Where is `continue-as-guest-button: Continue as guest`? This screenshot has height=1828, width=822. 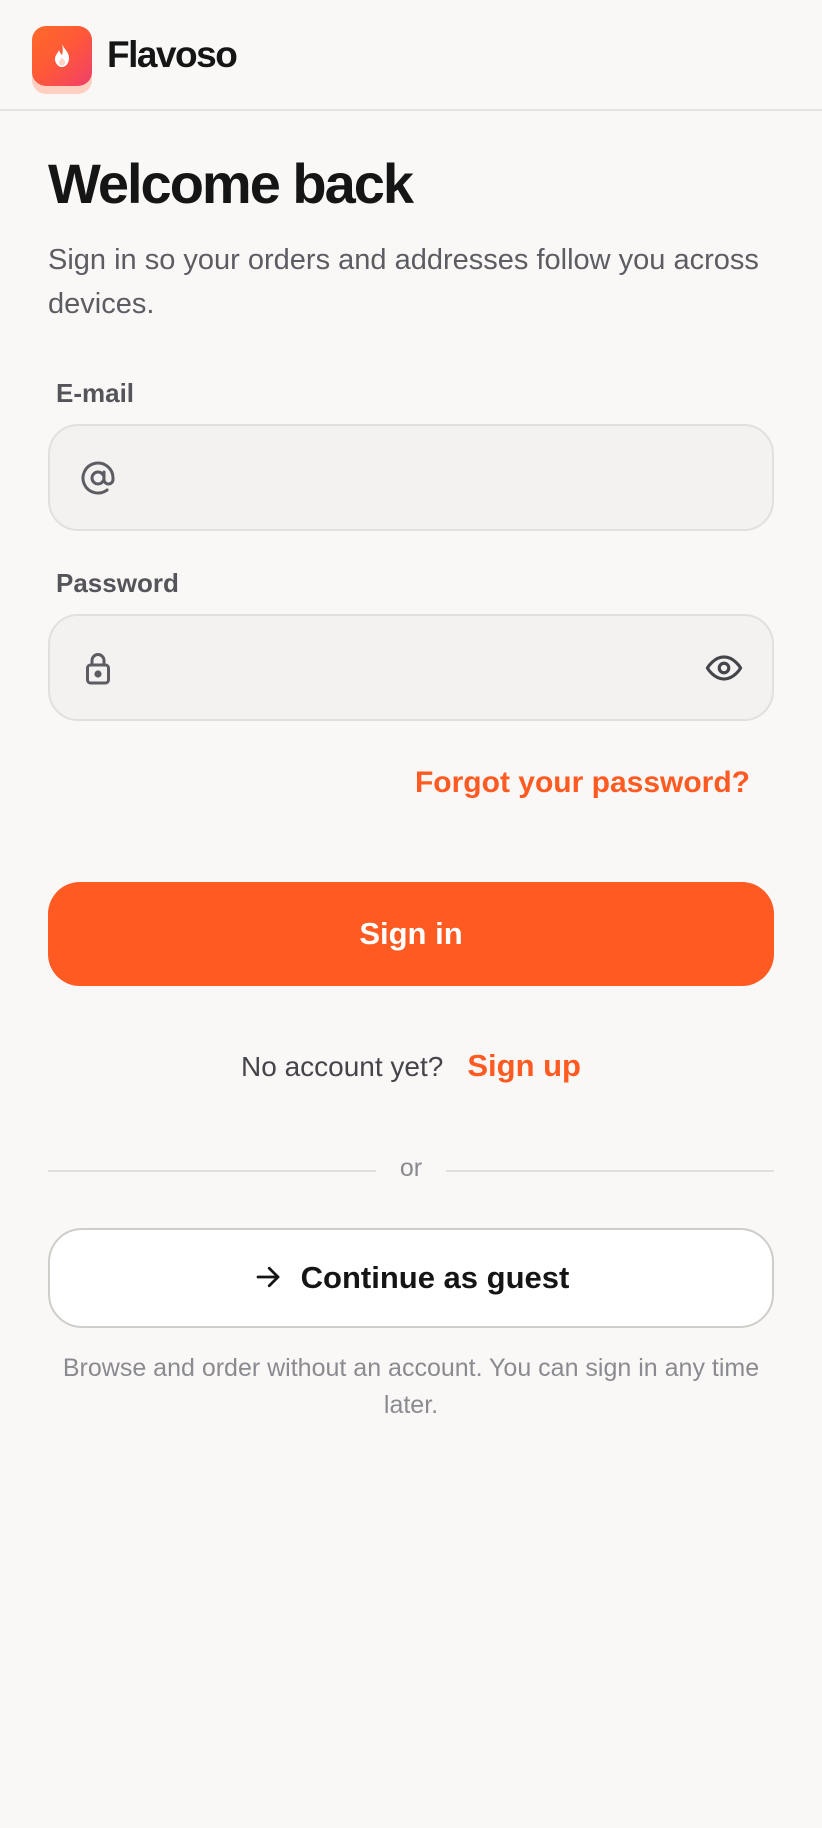 continue-as-guest-button: Continue as guest is located at coordinates (411, 1278).